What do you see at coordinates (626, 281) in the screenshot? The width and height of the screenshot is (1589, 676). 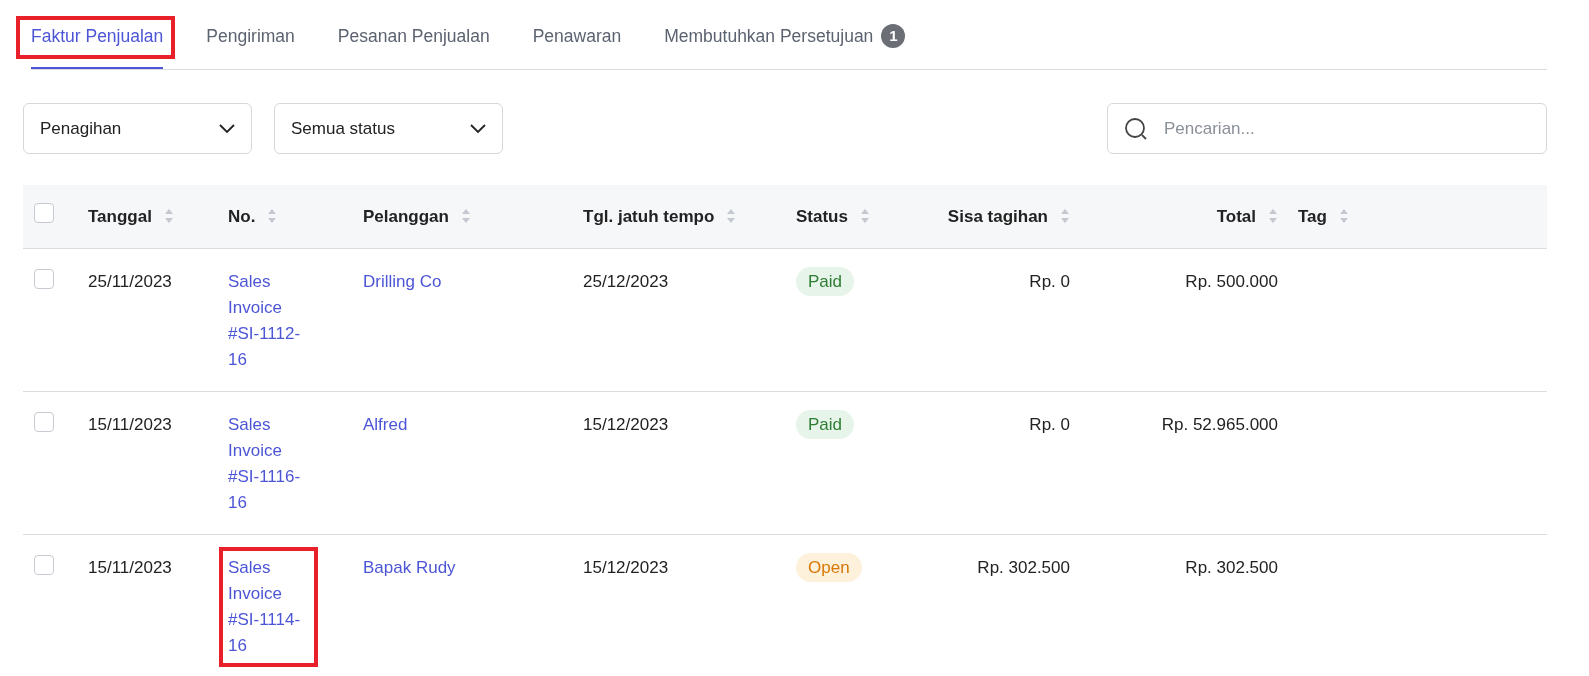 I see `table-cell: 25/12/2023` at bounding box center [626, 281].